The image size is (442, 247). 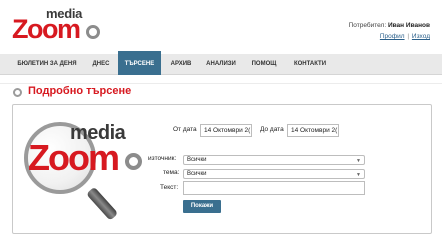 What do you see at coordinates (171, 172) in the screenshot?
I see `topic-label: тема:` at bounding box center [171, 172].